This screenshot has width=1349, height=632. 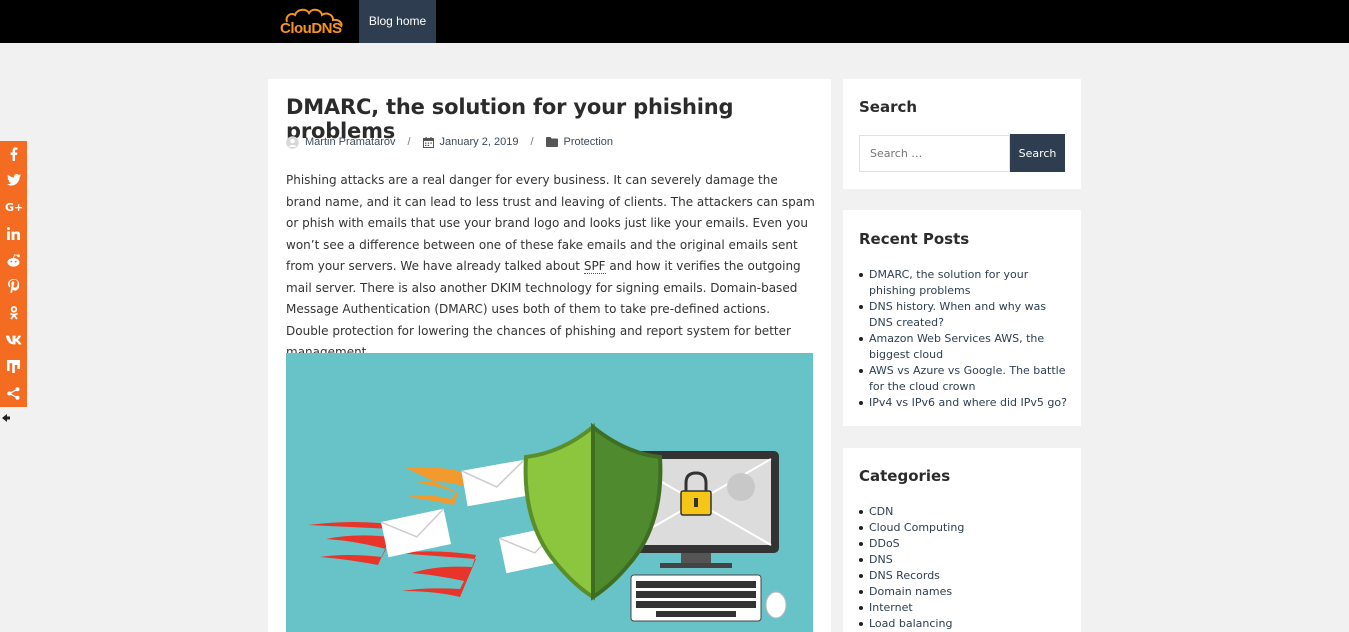 I want to click on share-icon, so click(x=13, y=393).